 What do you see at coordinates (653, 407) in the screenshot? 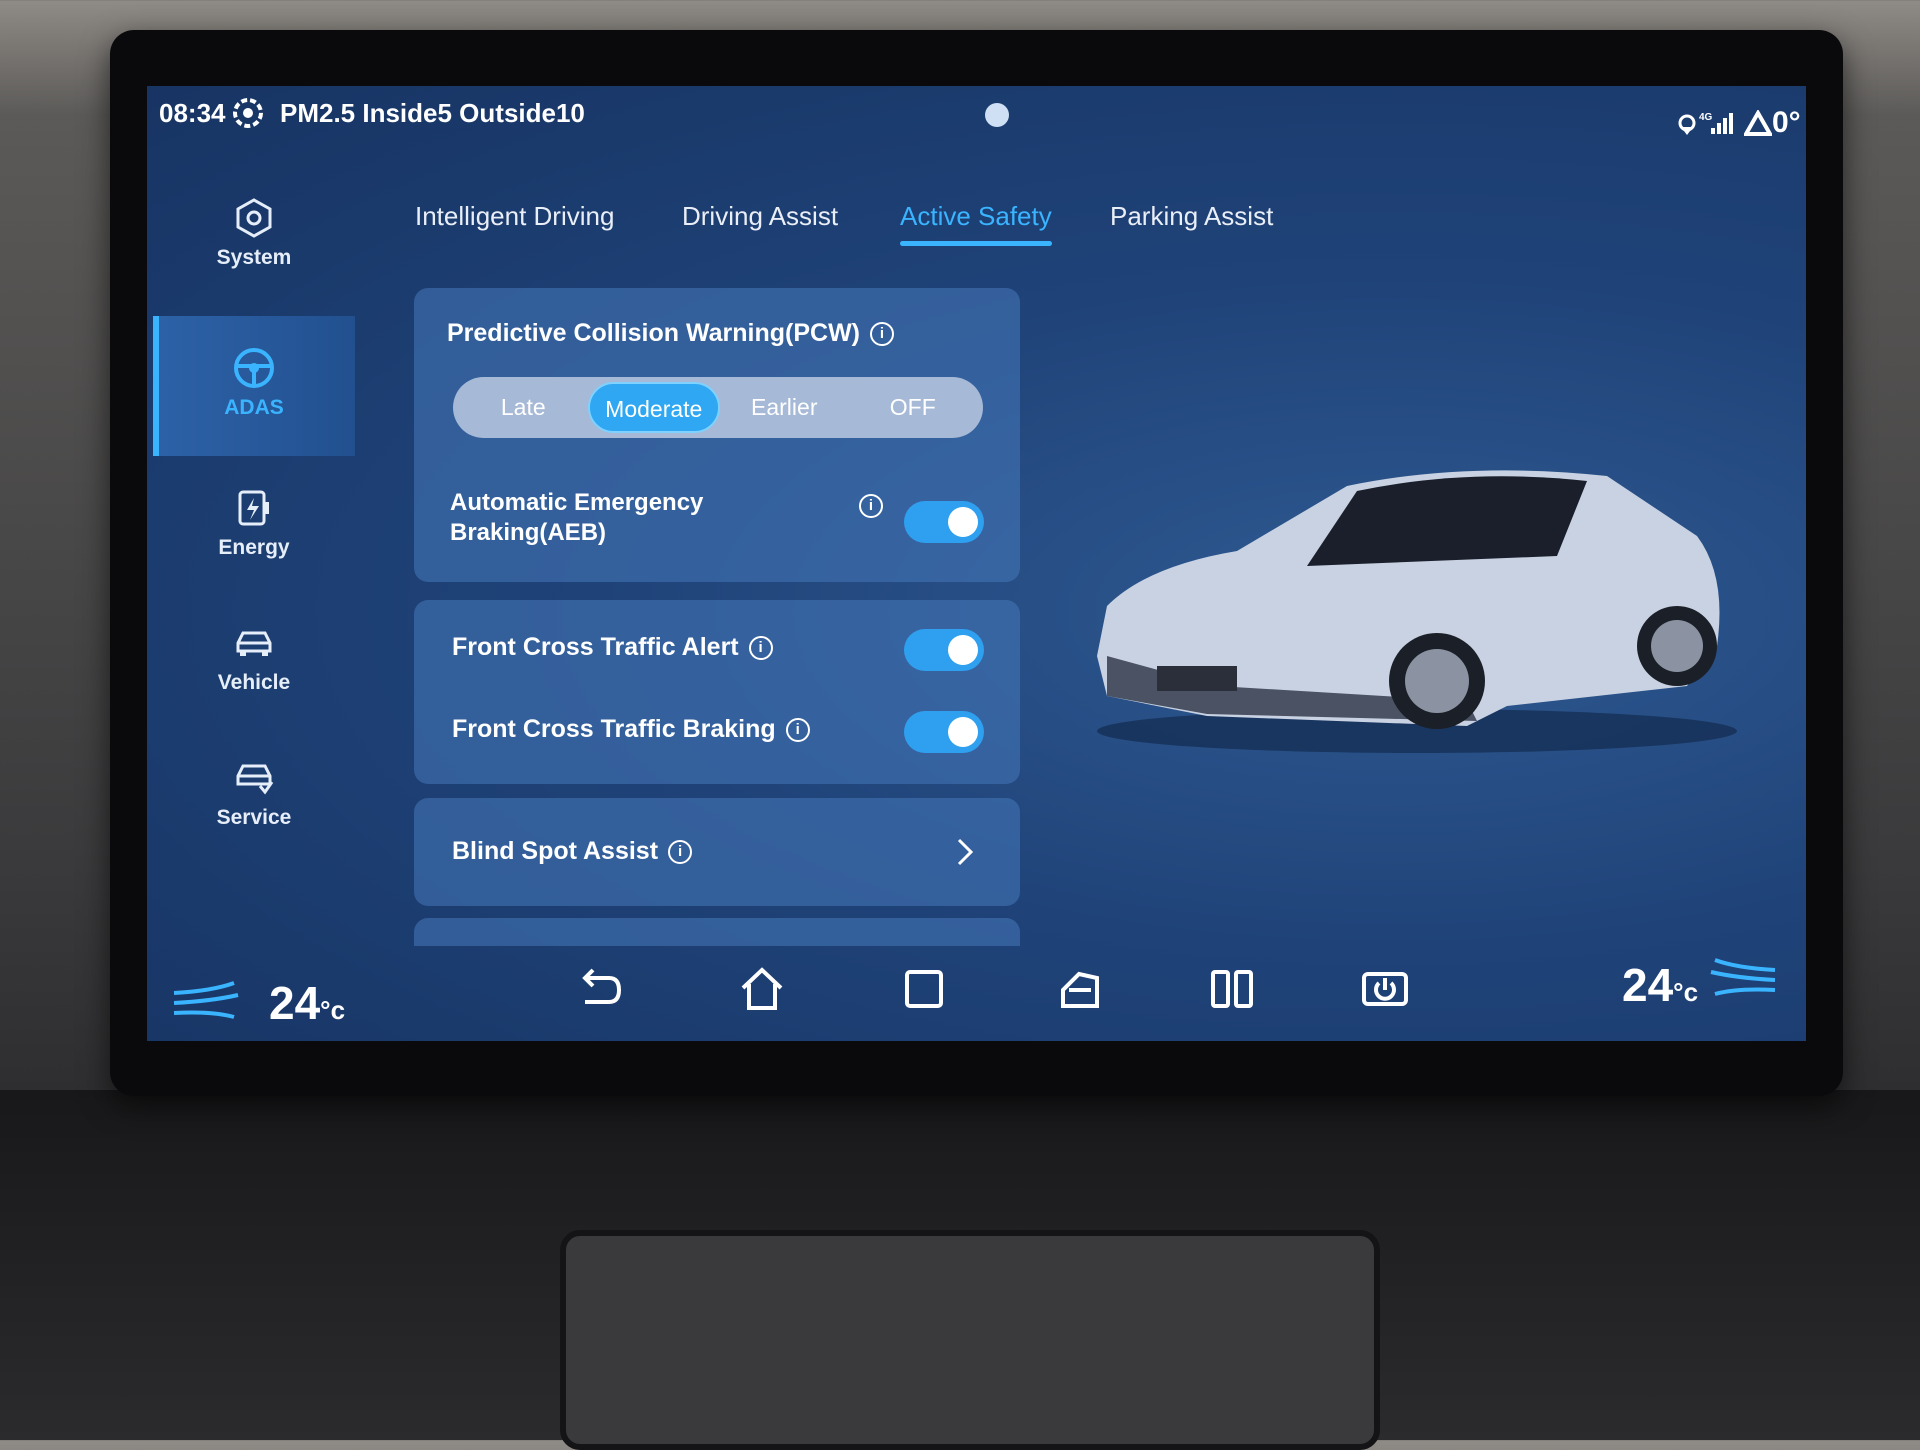
I see `pcw-option-moderate: Moderate` at bounding box center [653, 407].